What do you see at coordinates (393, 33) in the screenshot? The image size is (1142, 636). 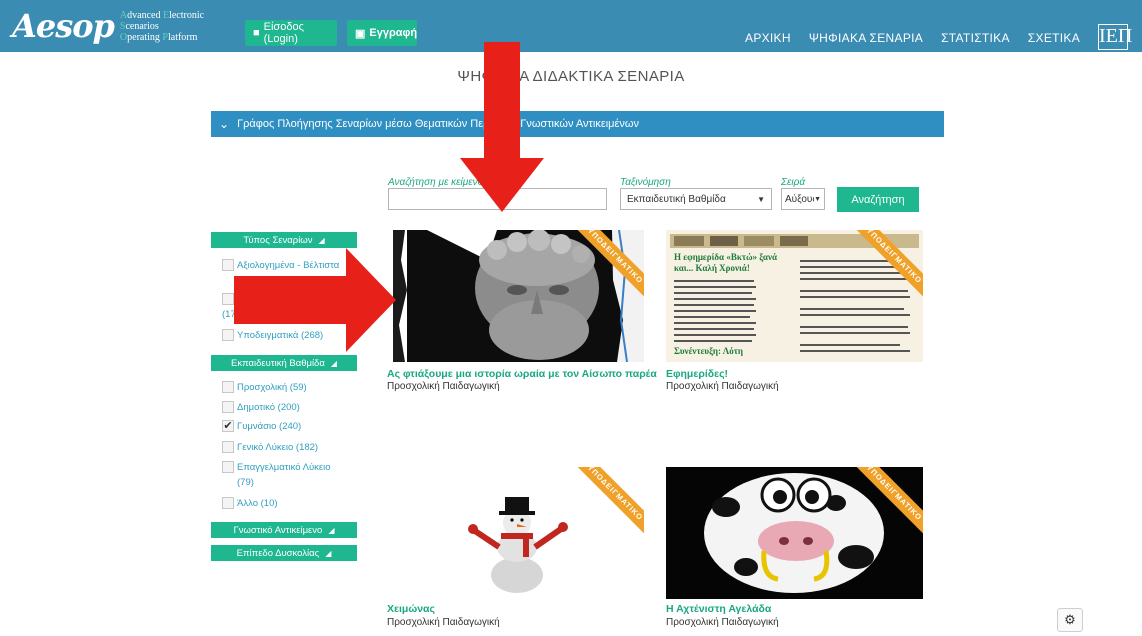 I see `register-label: Εγγραφή` at bounding box center [393, 33].